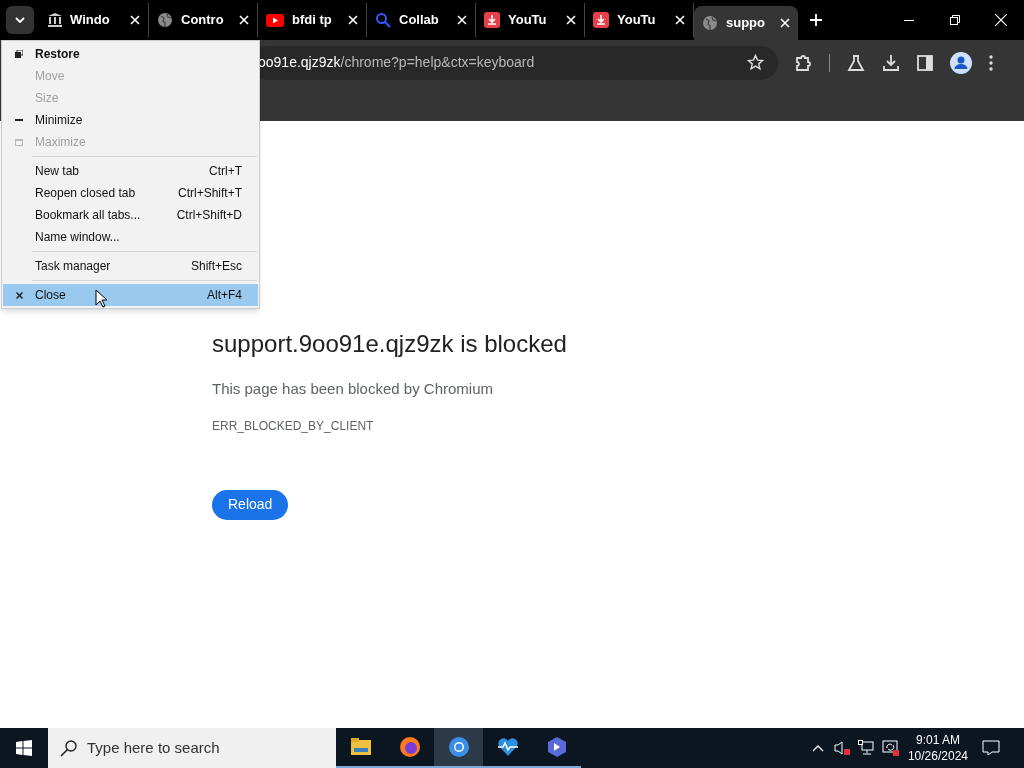 This screenshot has width=1024, height=768. I want to click on speaker-muted-icon, so click(841, 748).